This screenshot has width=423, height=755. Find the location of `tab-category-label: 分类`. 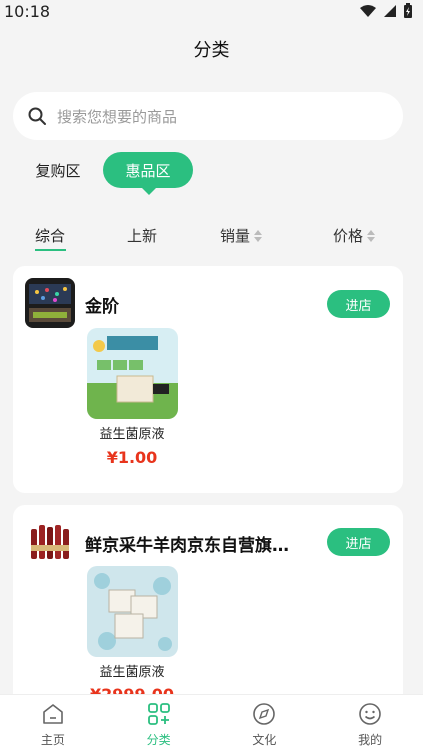

tab-category-label: 分类 is located at coordinates (158, 740).